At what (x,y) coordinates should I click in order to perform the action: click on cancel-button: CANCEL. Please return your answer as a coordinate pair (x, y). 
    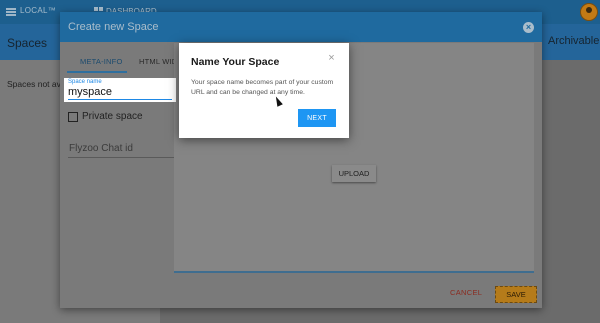
    Looking at the image, I should click on (466, 292).